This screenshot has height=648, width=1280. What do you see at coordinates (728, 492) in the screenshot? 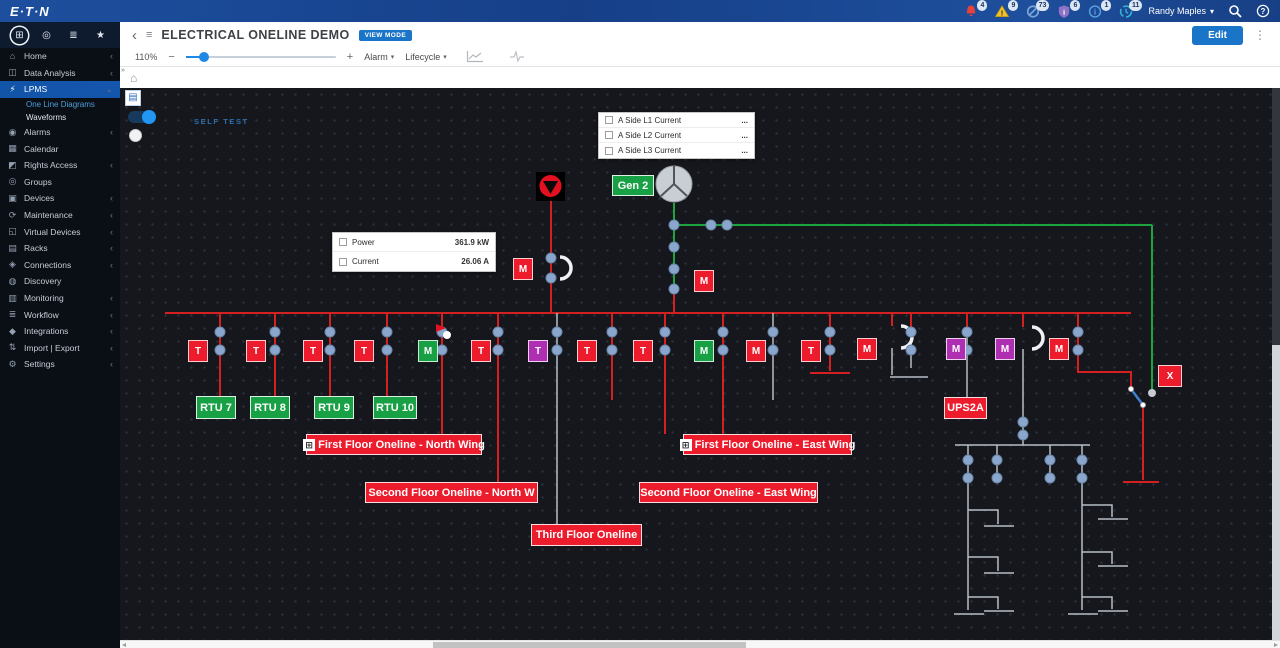
I see `diagram-label-second-floor-oneline-east-wing: Second Floor Oneline - East Wing` at bounding box center [728, 492].